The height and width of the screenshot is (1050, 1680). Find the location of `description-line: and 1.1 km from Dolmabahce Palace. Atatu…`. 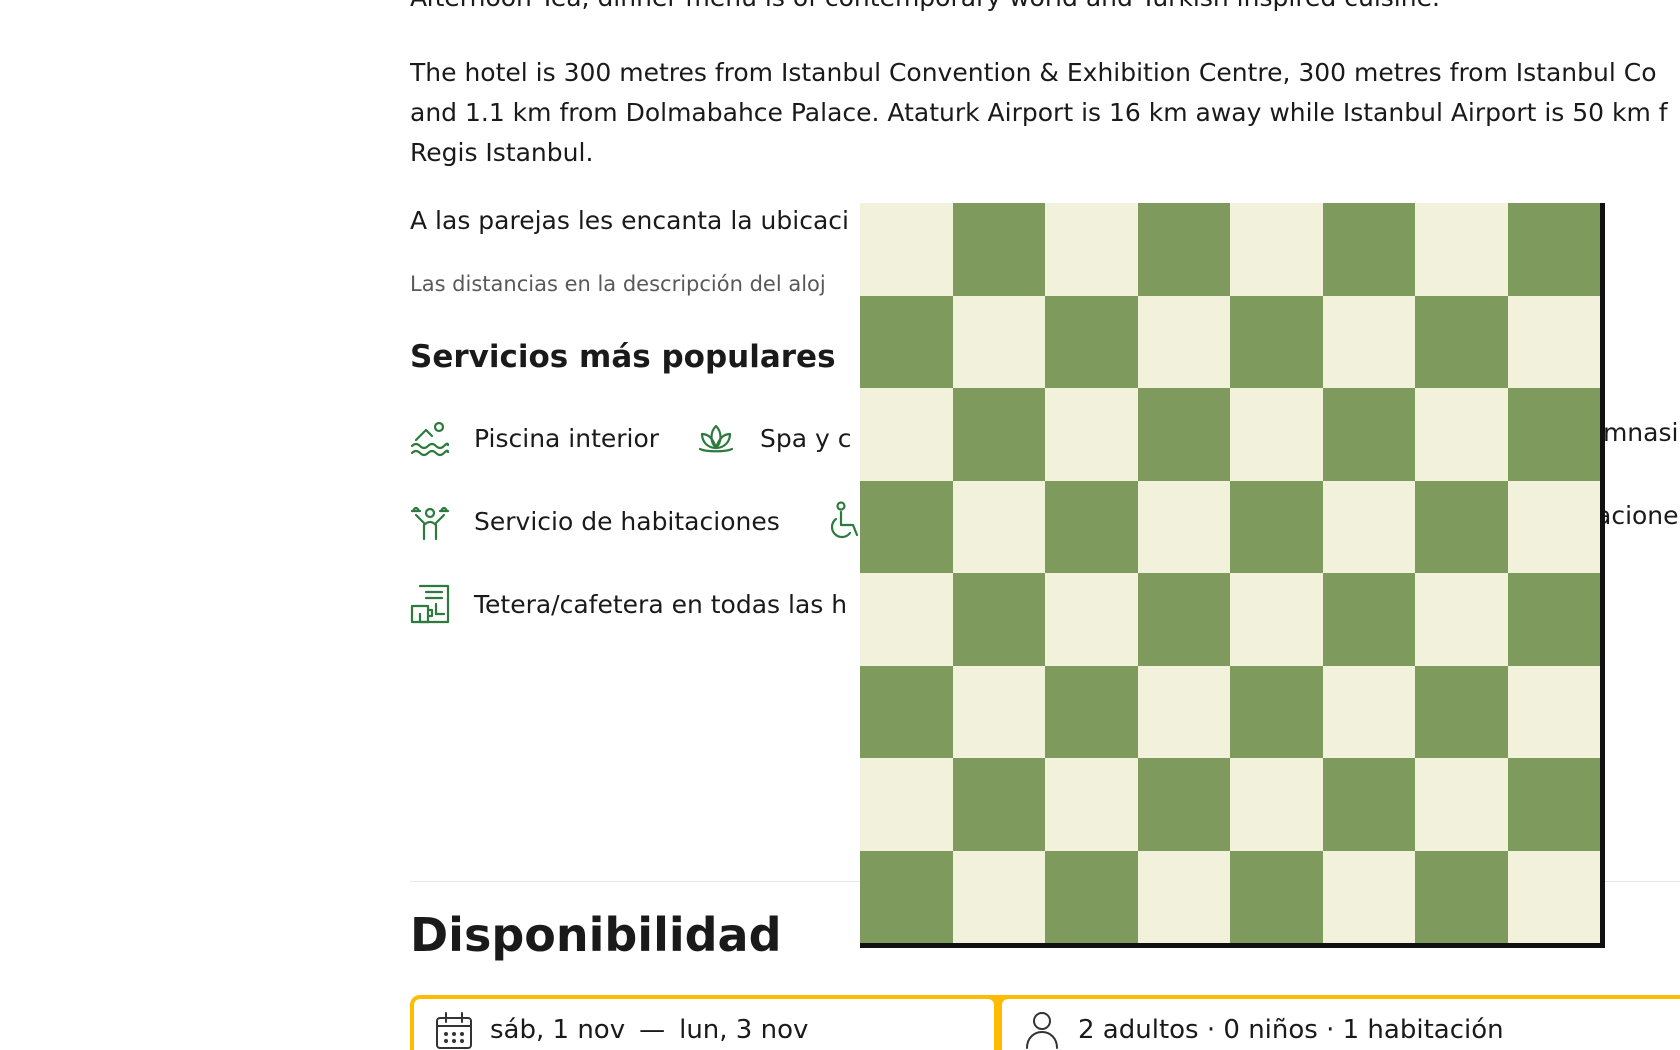

description-line: and 1.1 km from Dolmabahce Palace. Atatu… is located at coordinates (1039, 112).